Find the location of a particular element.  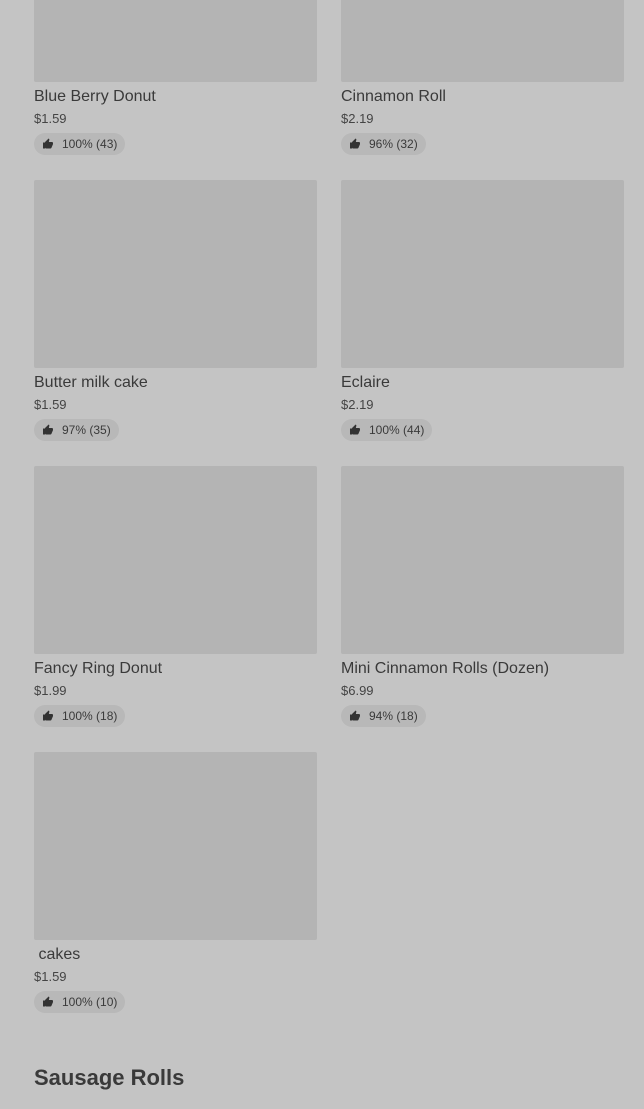

section-heading: Sausage Rolls is located at coordinates (109, 1077).